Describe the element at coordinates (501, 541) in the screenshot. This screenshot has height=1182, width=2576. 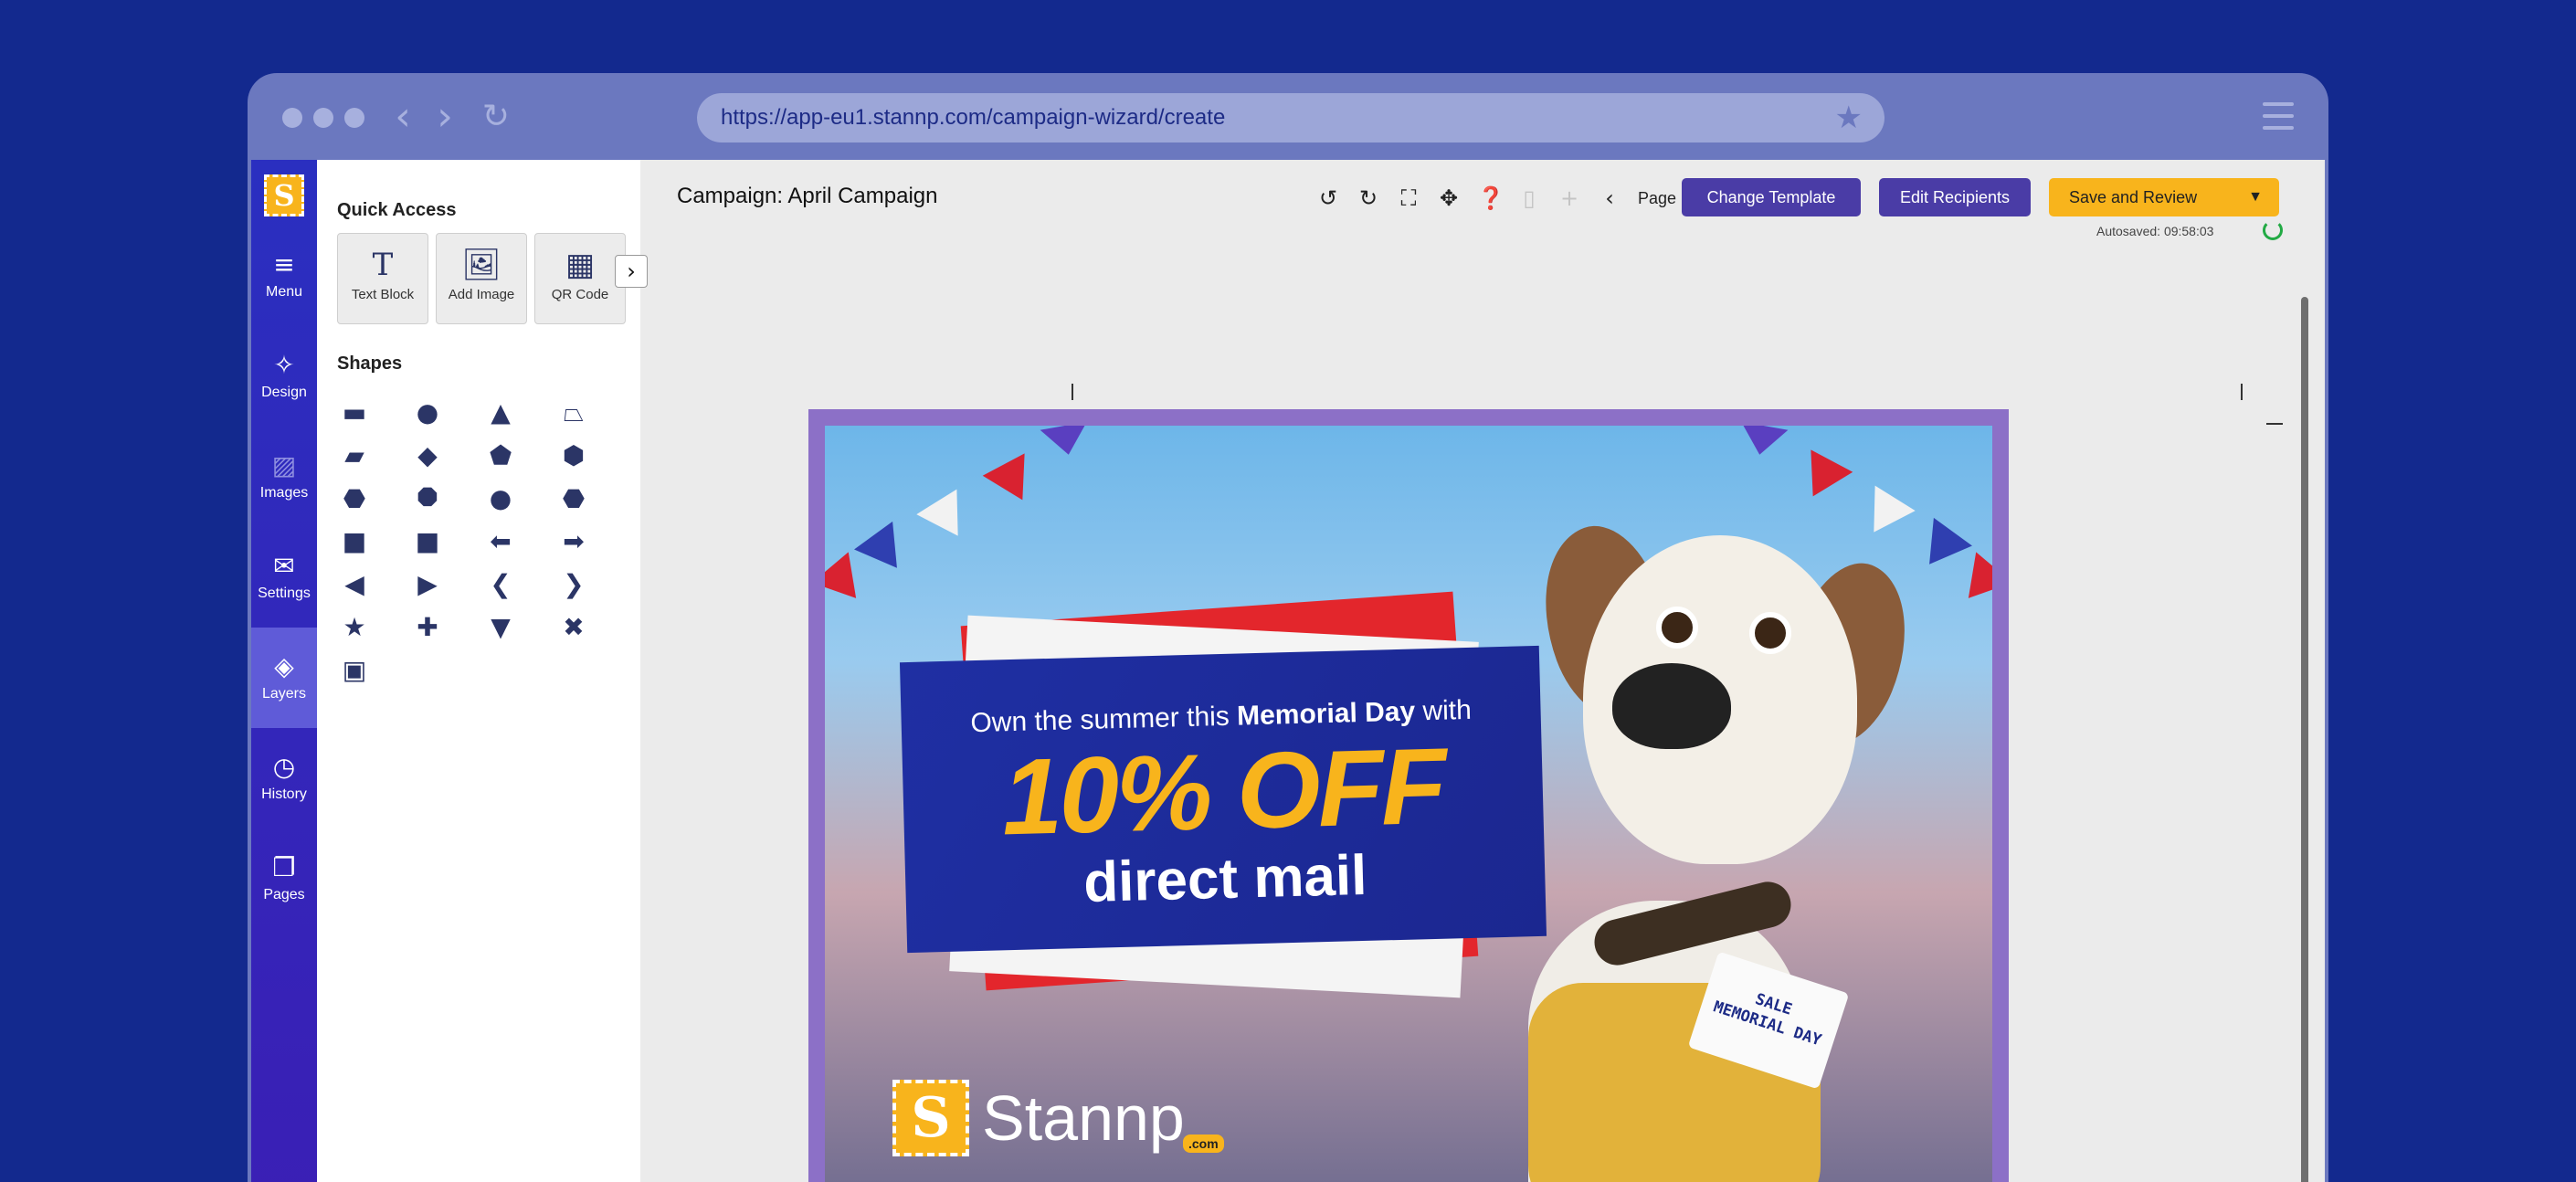
I see `arrow-left-shape: ⬅` at that location.